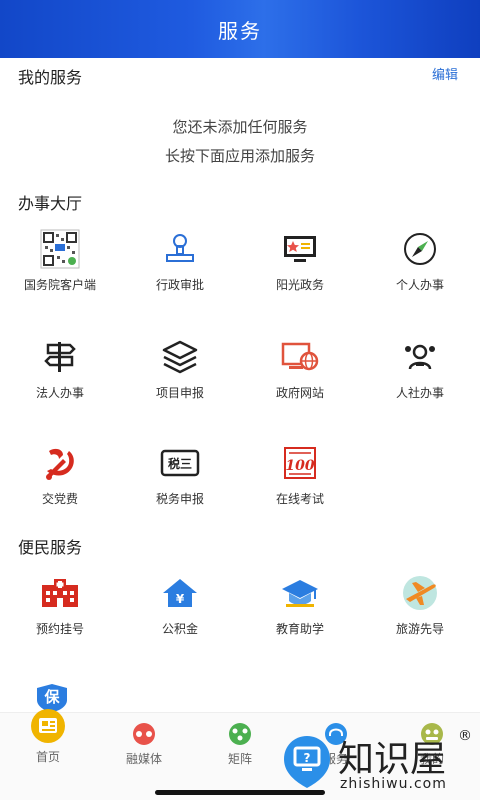 Image resolution: width=480 pixels, height=800 pixels. What do you see at coordinates (299, 285) in the screenshot?
I see `service-label: 阳光政务` at bounding box center [299, 285].